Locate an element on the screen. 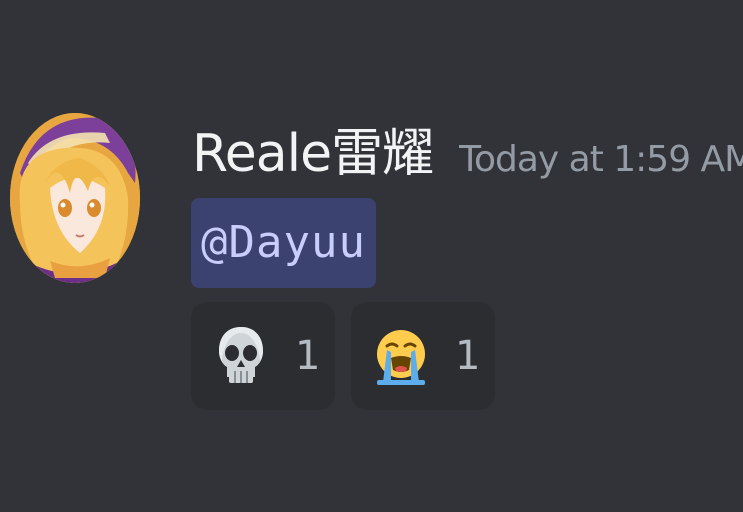 This screenshot has height=512, width=743. message-header: Reale雷耀 Today at 1:59 AM is located at coordinates (467, 154).